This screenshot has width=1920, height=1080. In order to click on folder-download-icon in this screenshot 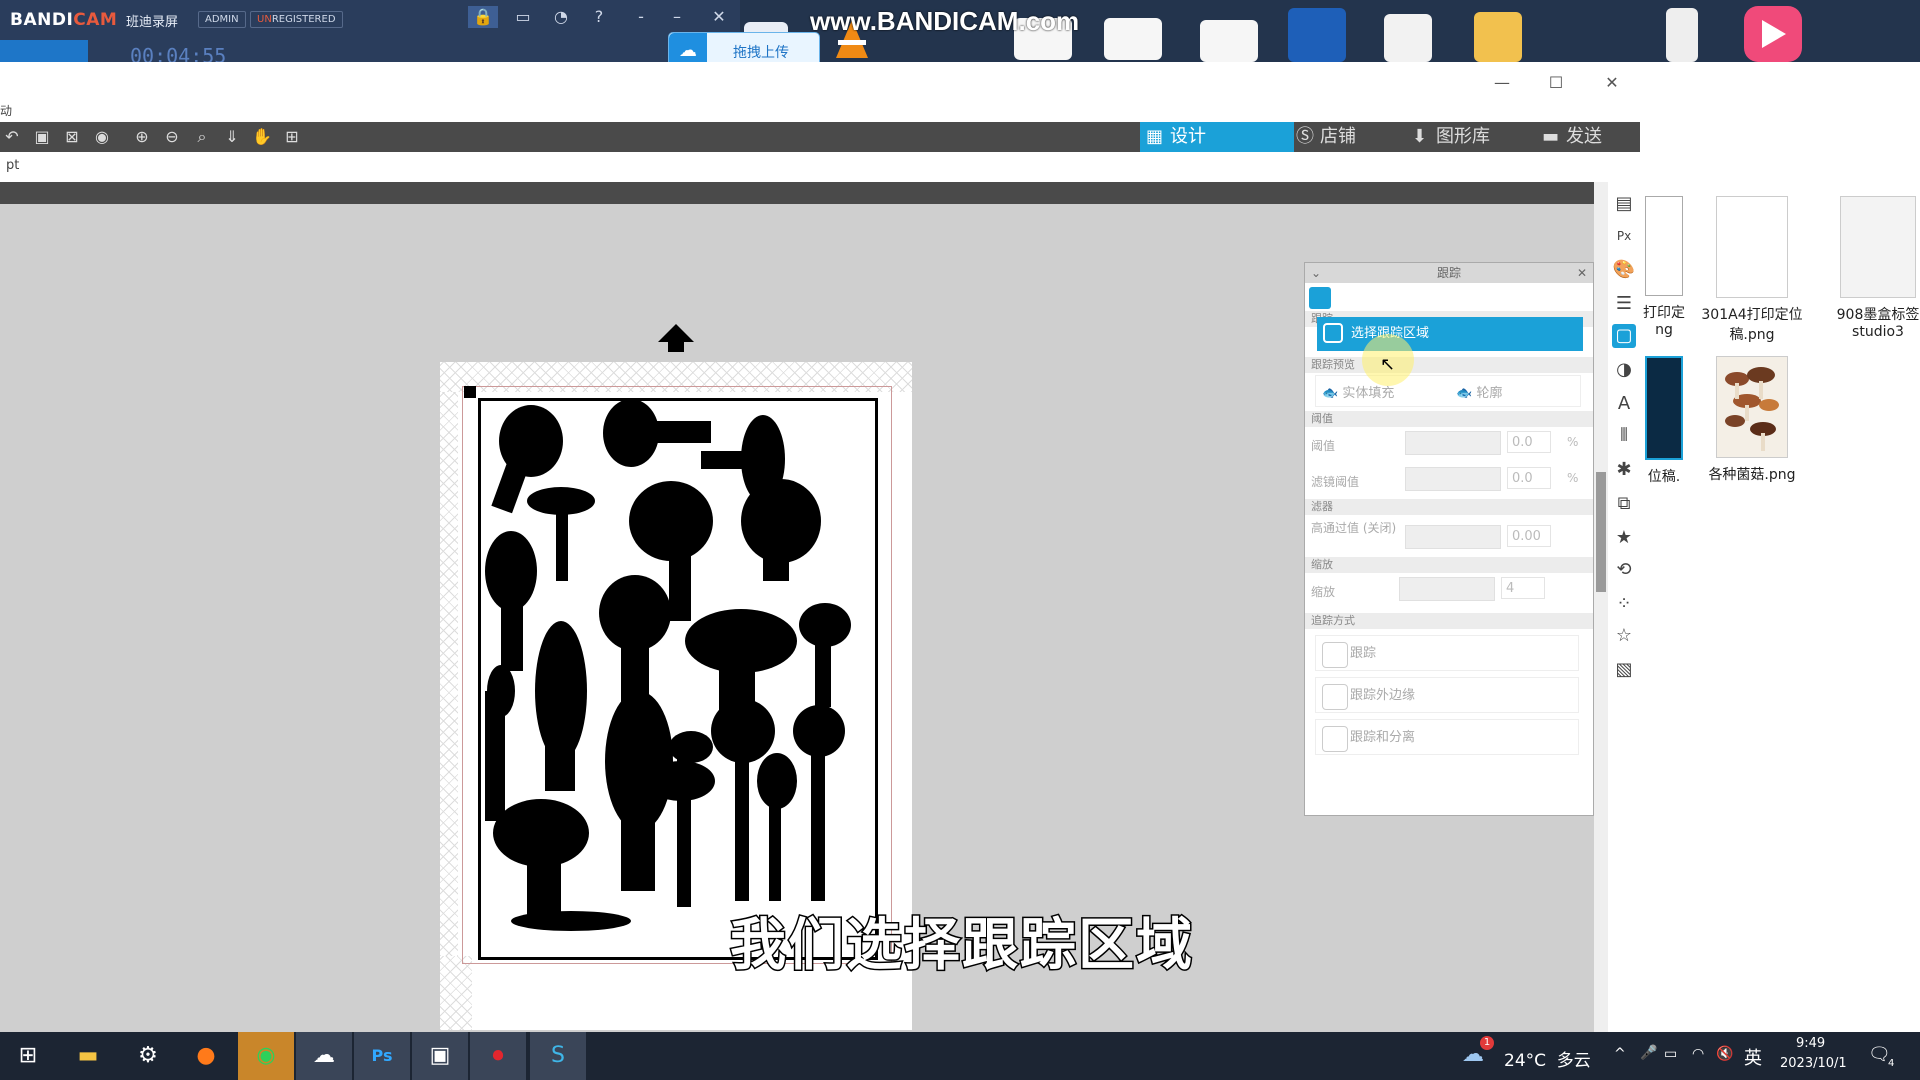, I will do `click(1498, 37)`.